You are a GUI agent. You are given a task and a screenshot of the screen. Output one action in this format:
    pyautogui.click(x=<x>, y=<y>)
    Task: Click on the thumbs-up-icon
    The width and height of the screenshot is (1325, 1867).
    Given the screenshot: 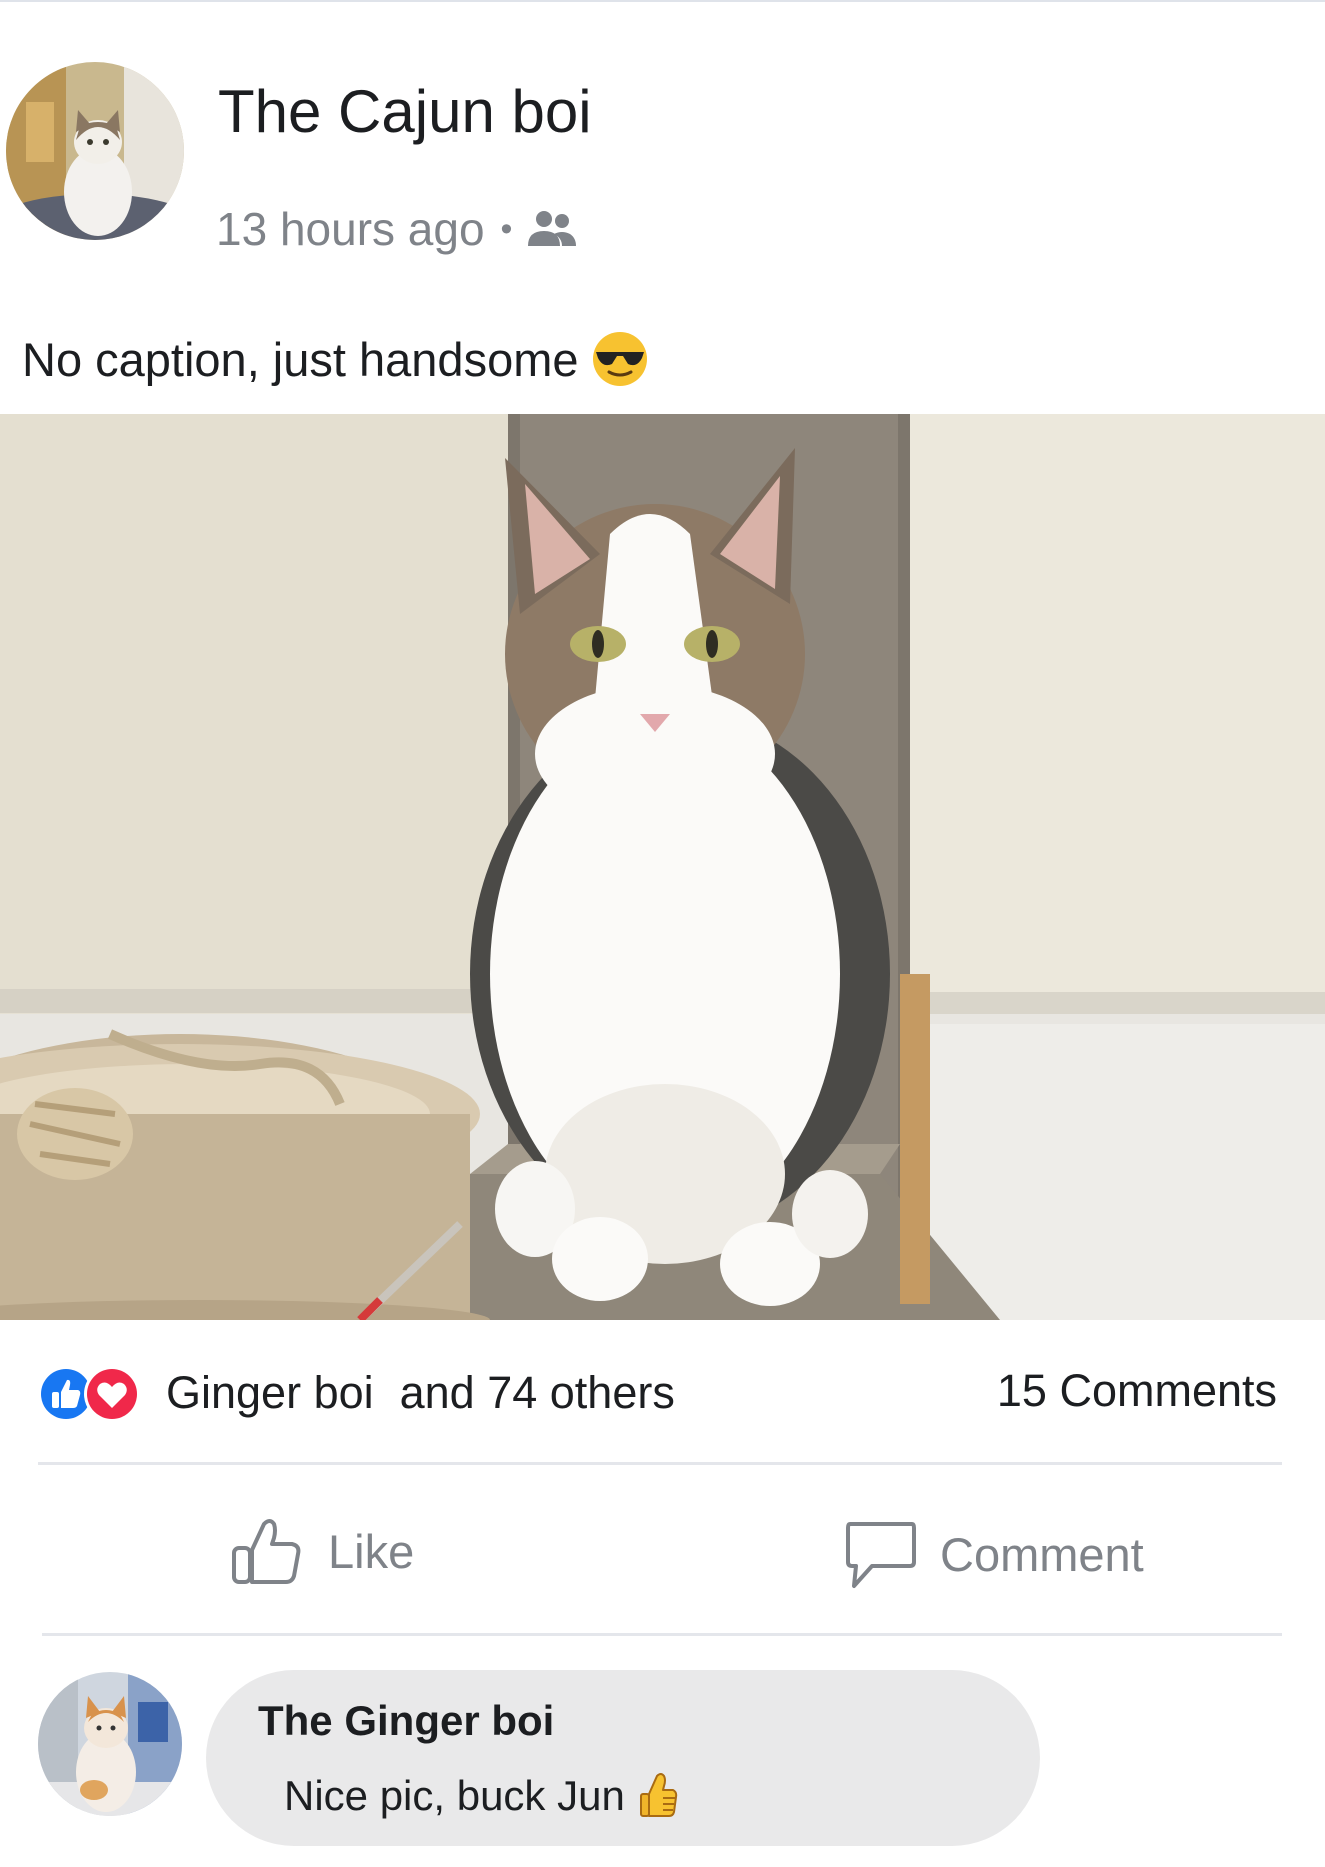 What is the action you would take?
    pyautogui.click(x=659, y=1796)
    